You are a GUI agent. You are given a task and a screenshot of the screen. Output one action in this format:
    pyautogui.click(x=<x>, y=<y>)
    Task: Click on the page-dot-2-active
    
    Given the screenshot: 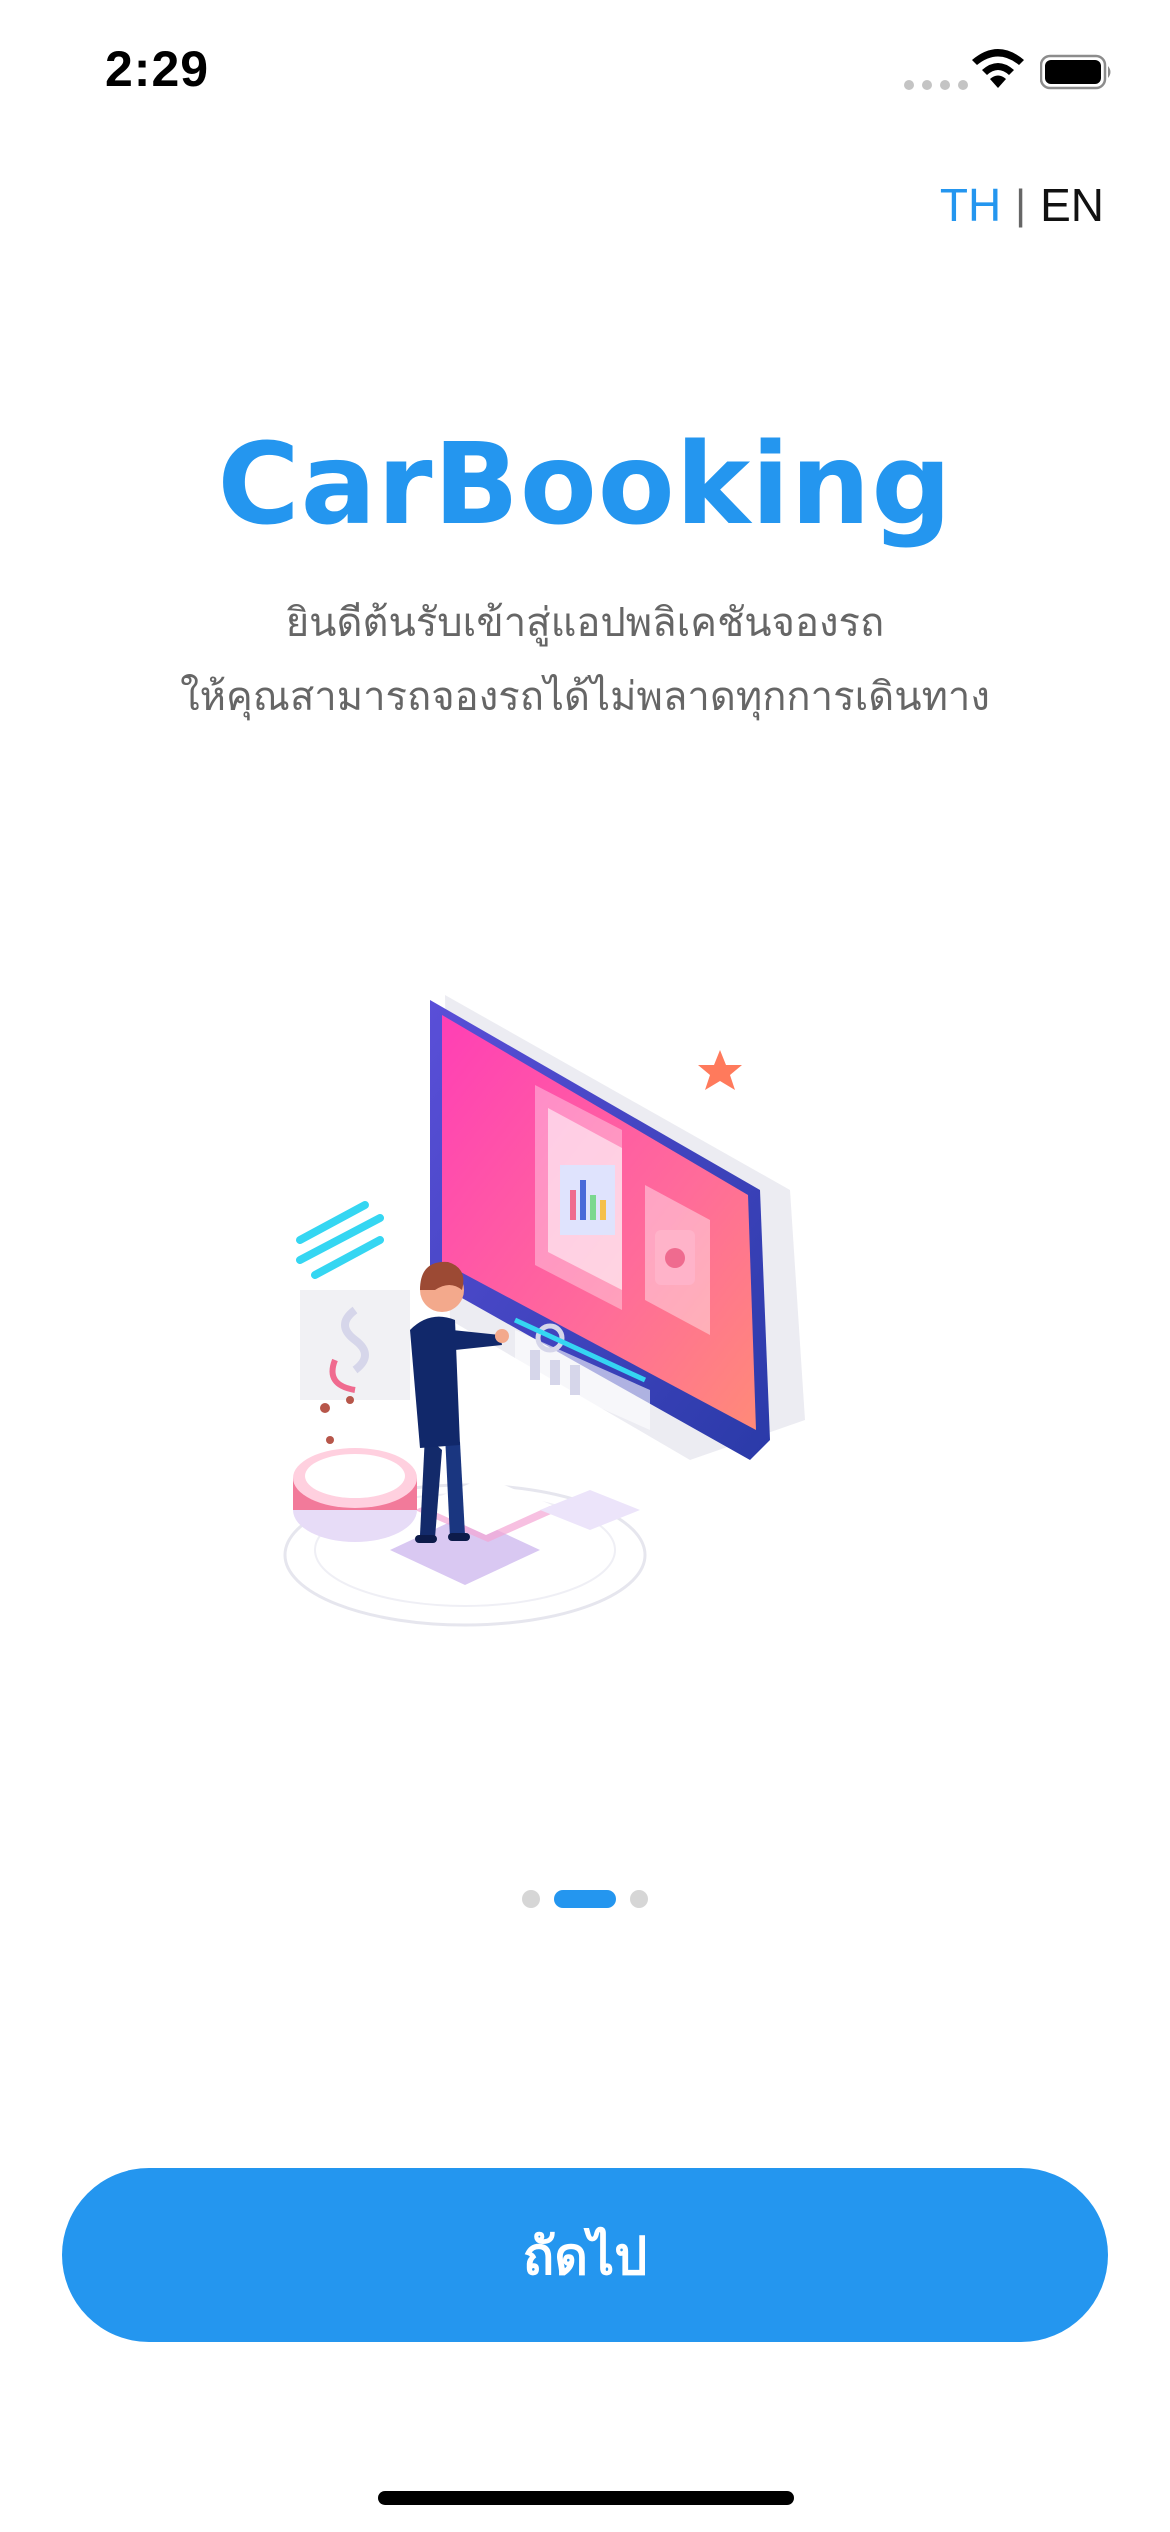 What is the action you would take?
    pyautogui.click(x=585, y=1899)
    